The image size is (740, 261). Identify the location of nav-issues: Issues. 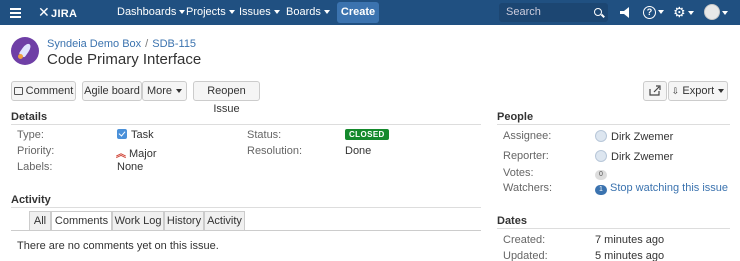
(259, 12).